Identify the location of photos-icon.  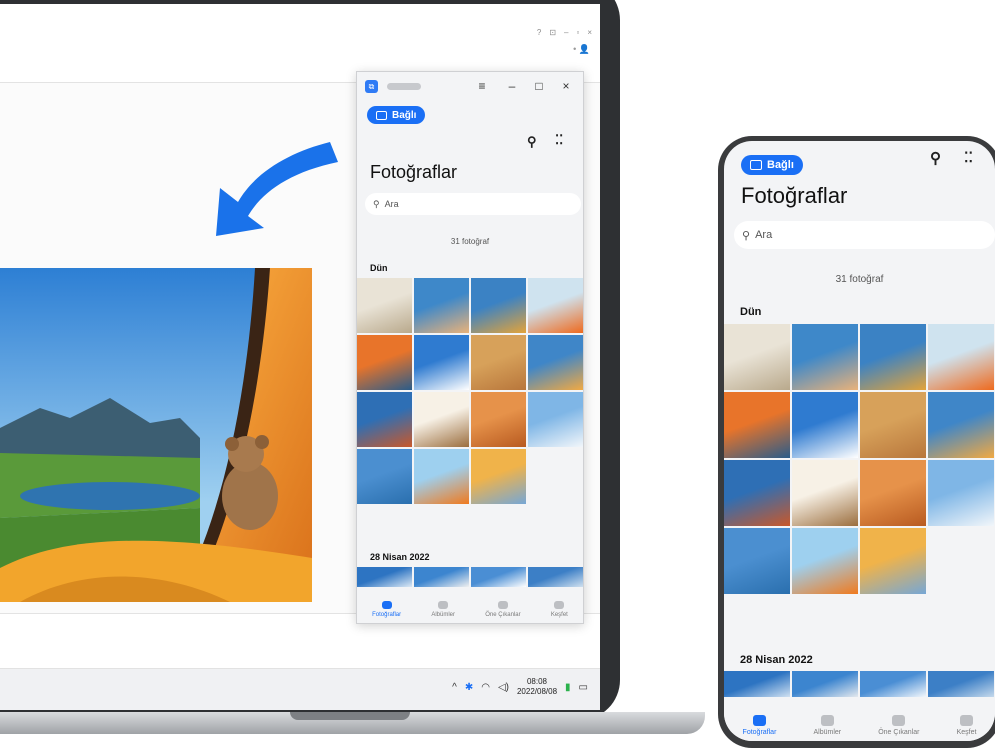
(759, 720).